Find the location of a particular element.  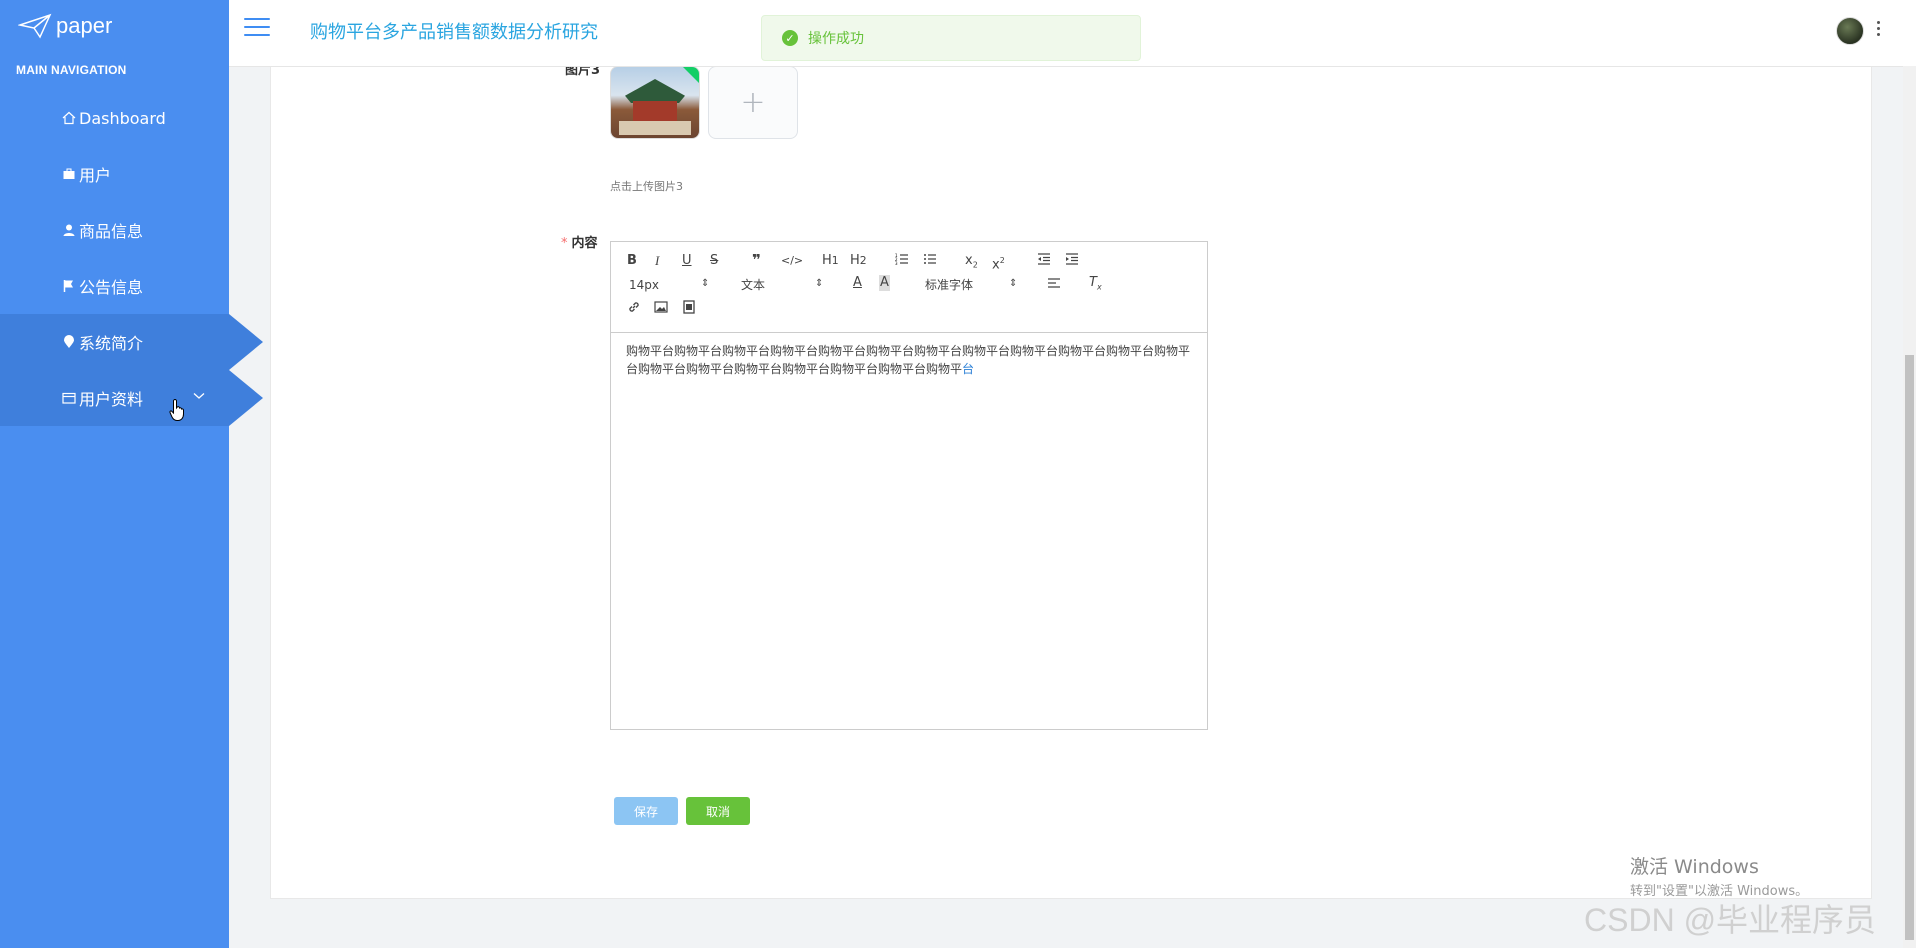

sidebar-item-products: 商品信息 is located at coordinates (114, 230).